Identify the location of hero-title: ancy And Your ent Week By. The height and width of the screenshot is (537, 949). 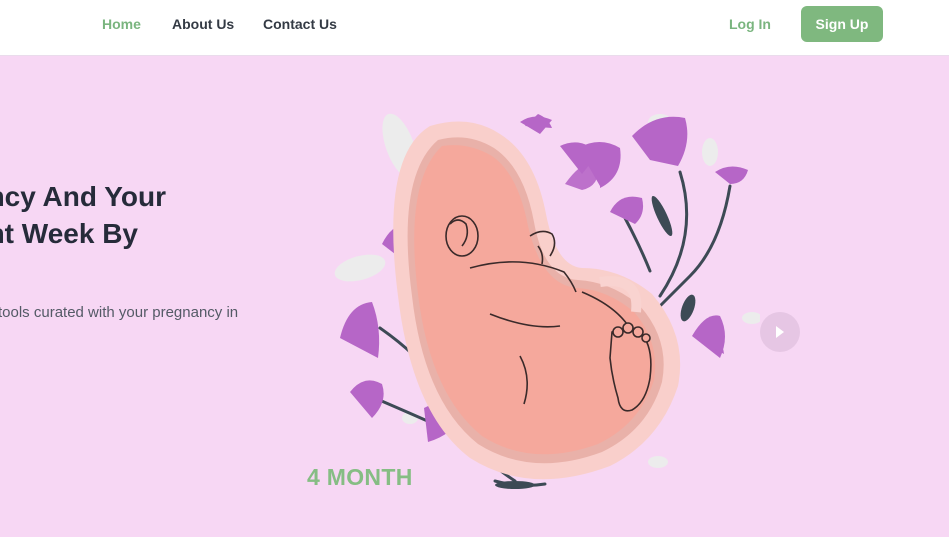
(116, 215).